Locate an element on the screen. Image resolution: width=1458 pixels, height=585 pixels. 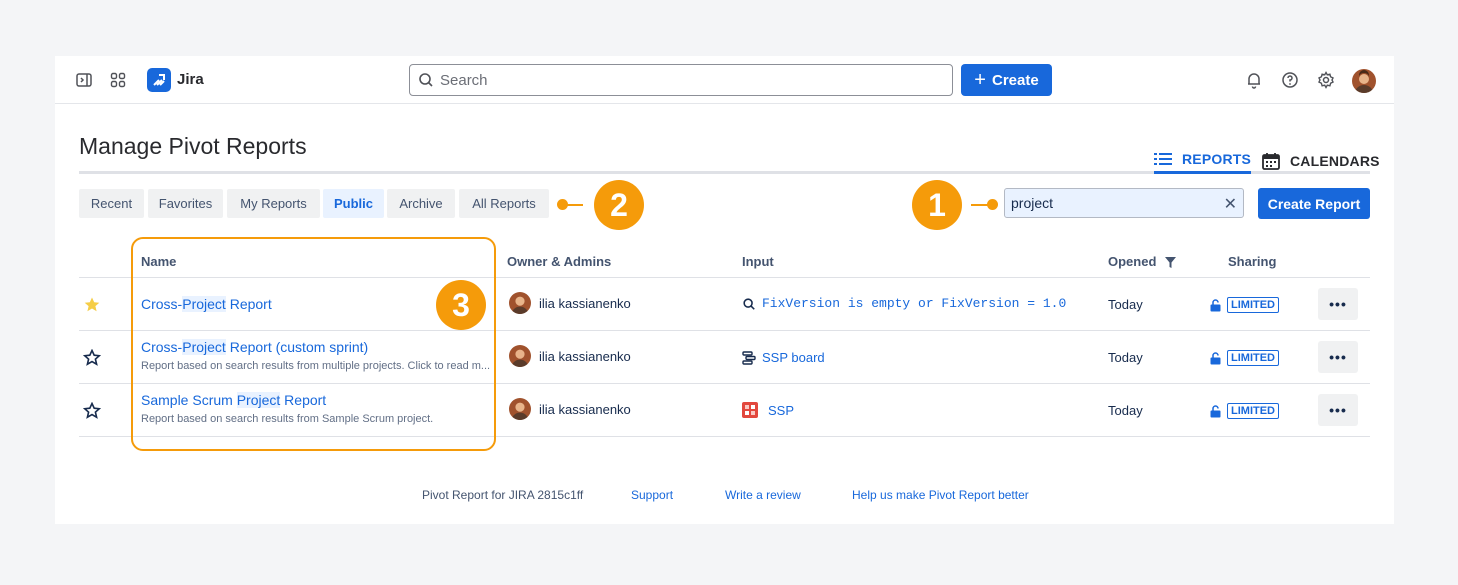
settings-gear-icon is located at coordinates (1326, 80).